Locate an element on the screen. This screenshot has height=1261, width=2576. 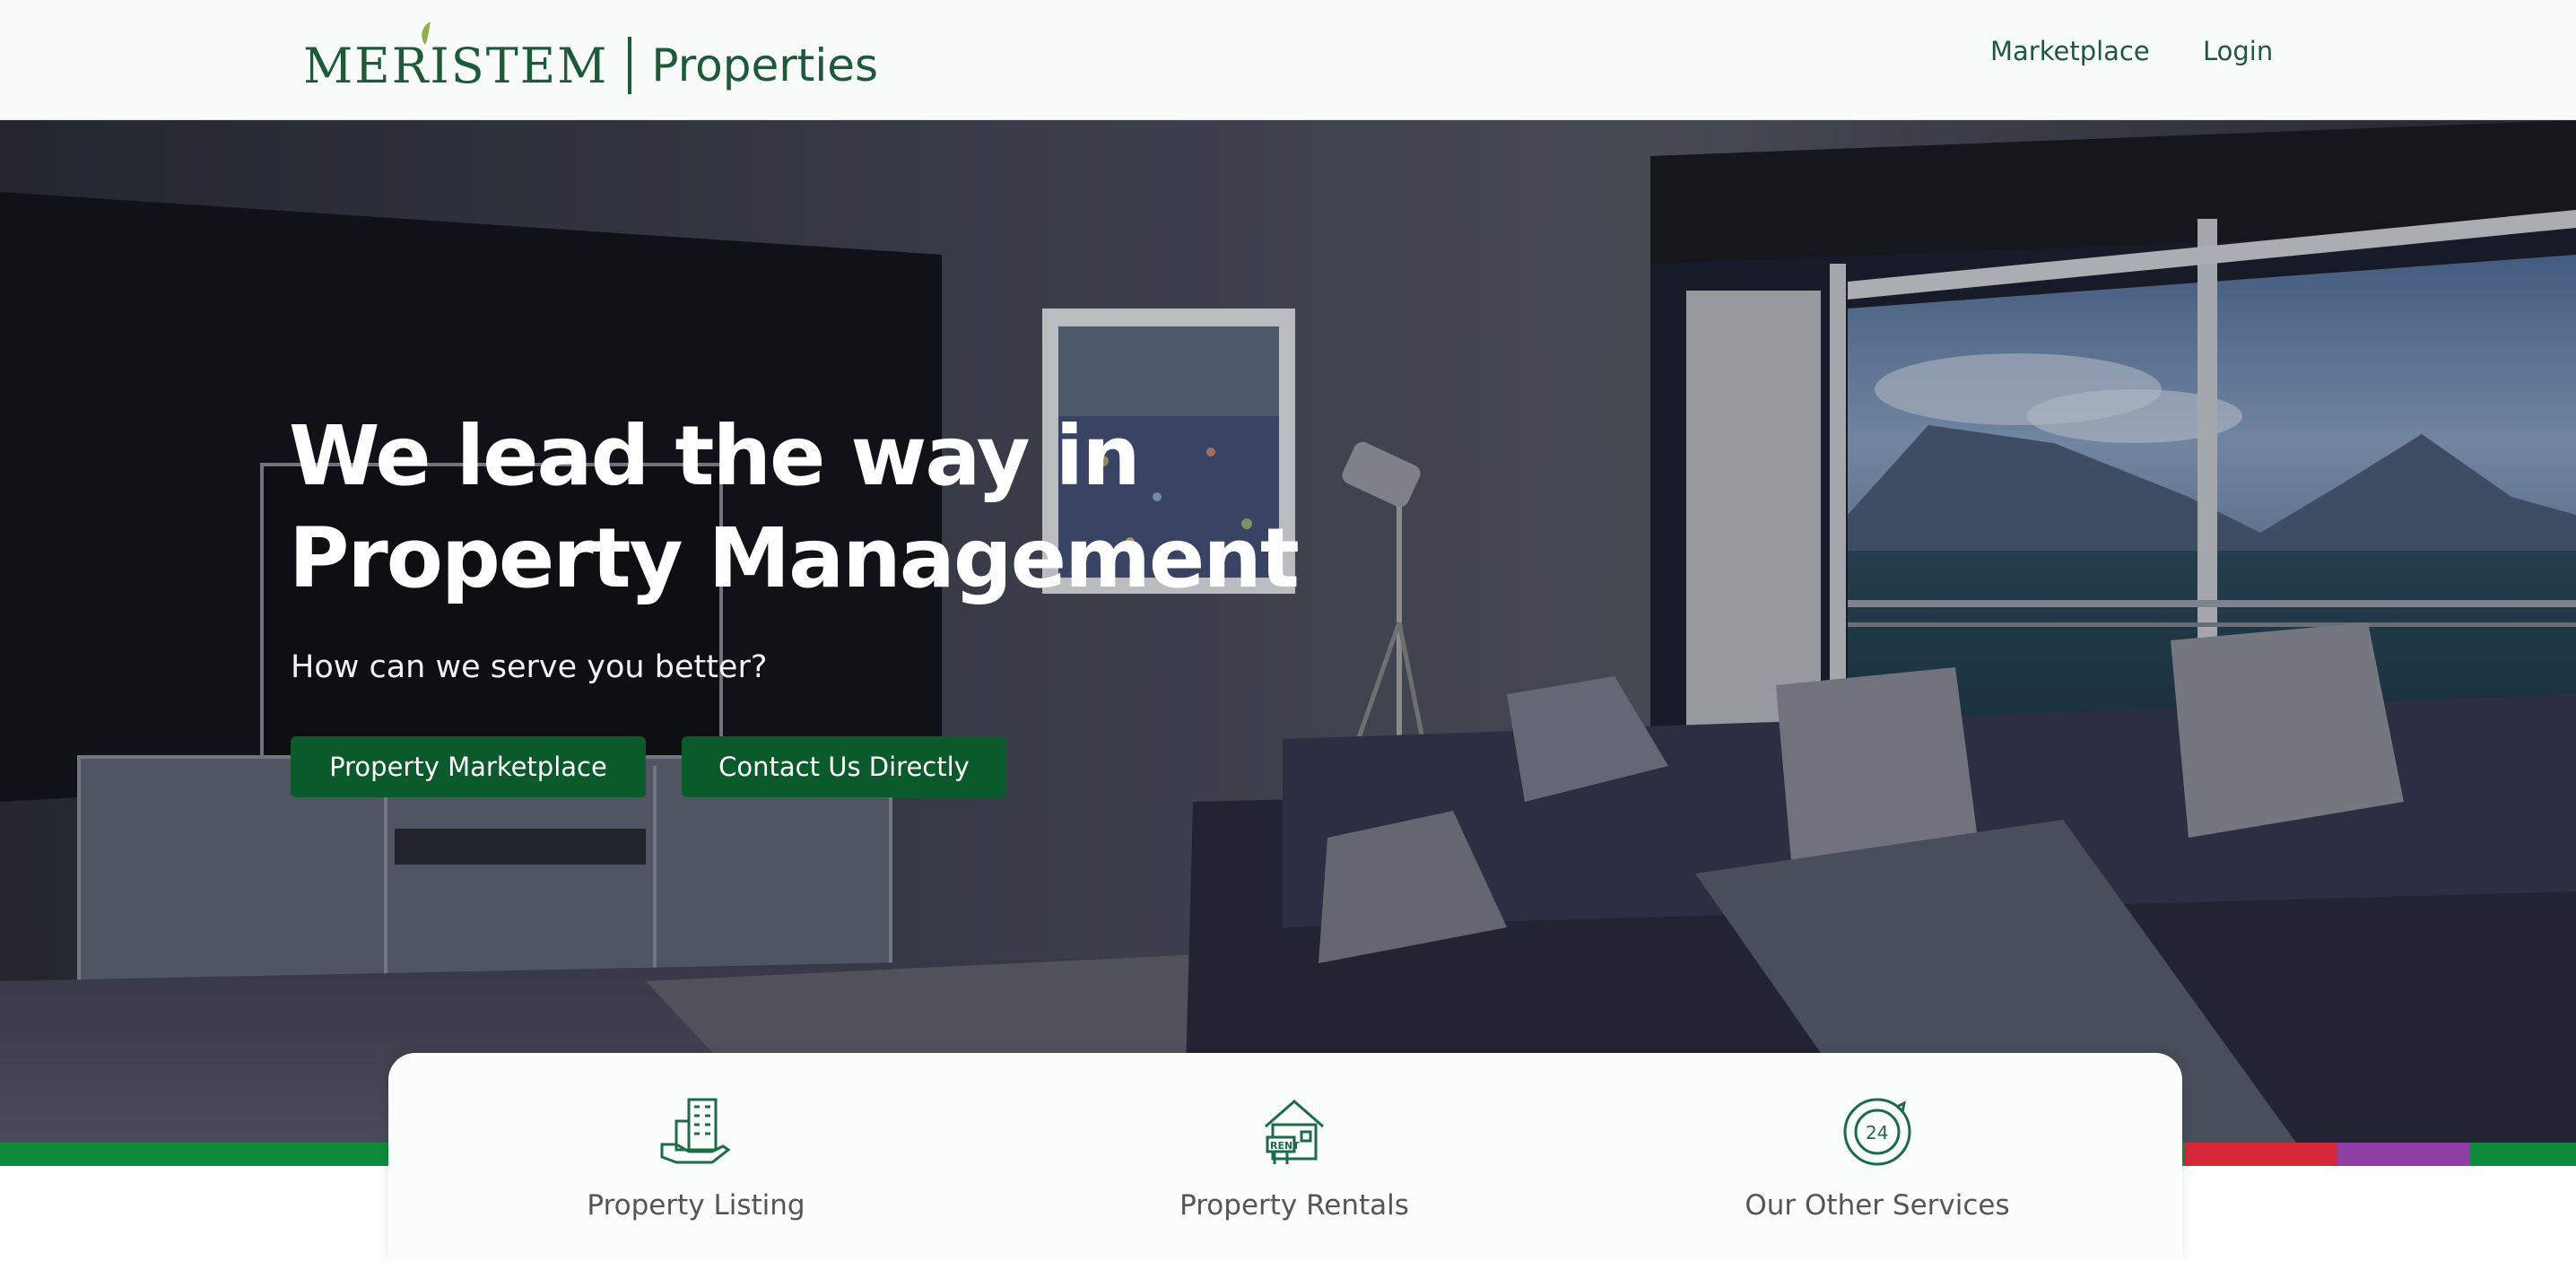
leaf-icon is located at coordinates (426, 33).